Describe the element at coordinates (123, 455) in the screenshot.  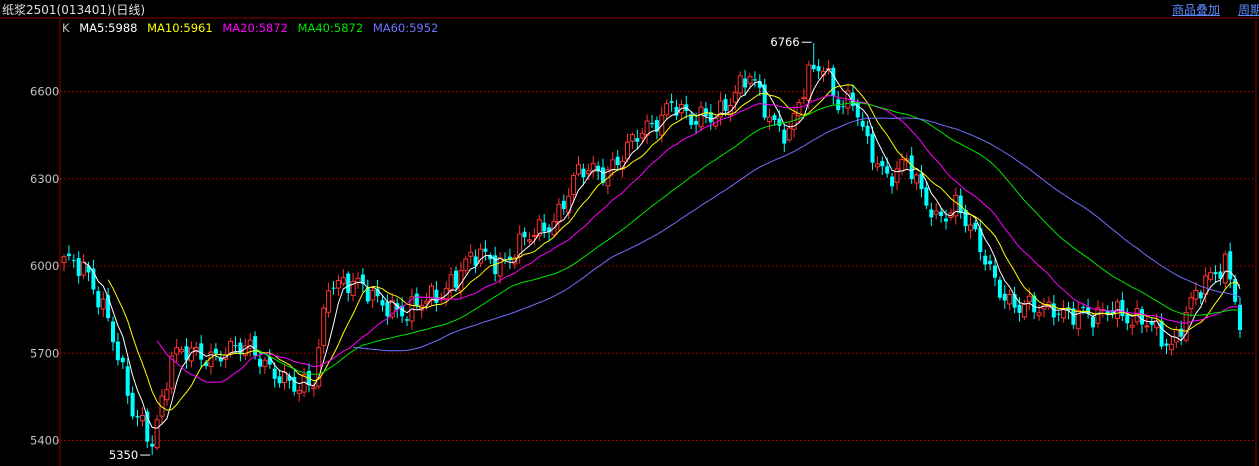
I see `low-label: 5350` at that location.